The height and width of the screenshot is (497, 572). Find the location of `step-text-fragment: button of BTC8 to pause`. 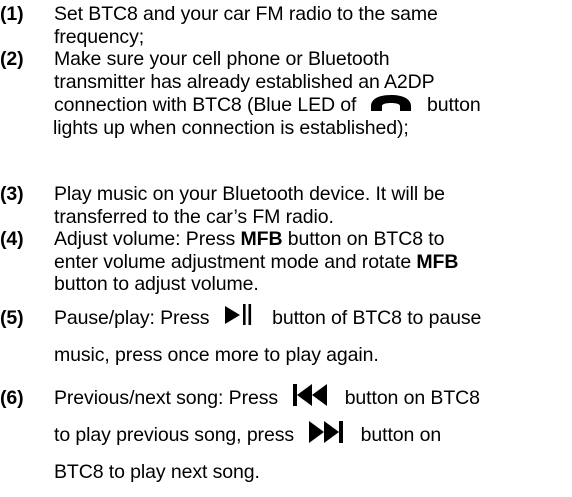

step-text-fragment: button of BTC8 to pause is located at coordinates (377, 318).